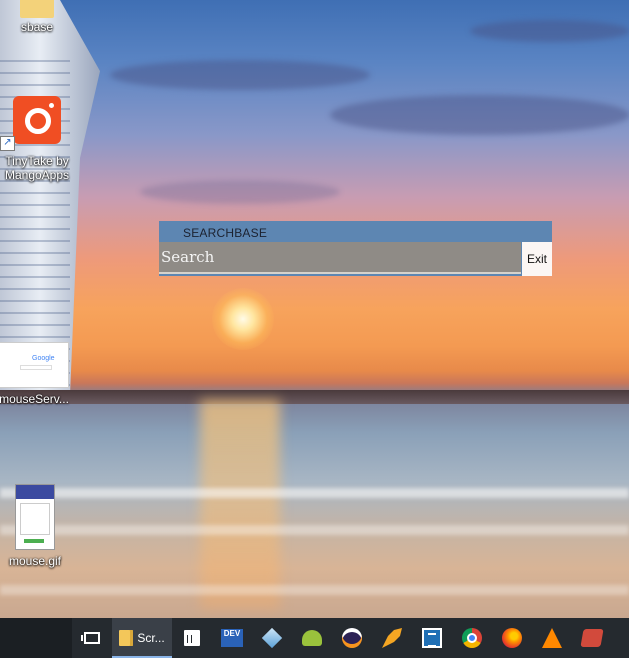 The width and height of the screenshot is (629, 658). Describe the element at coordinates (37, 168) in the screenshot. I see `desktop-icon-label: TinyTake by MangoApps` at that location.